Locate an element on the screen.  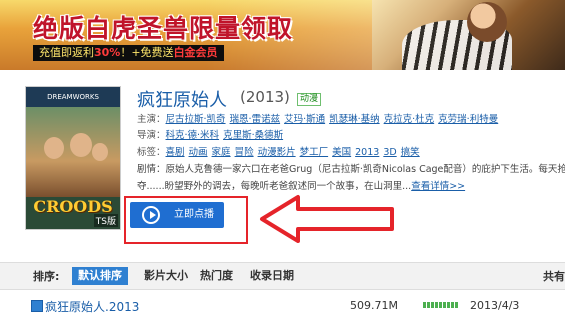
cast-label: 主演： is located at coordinates (151, 119).